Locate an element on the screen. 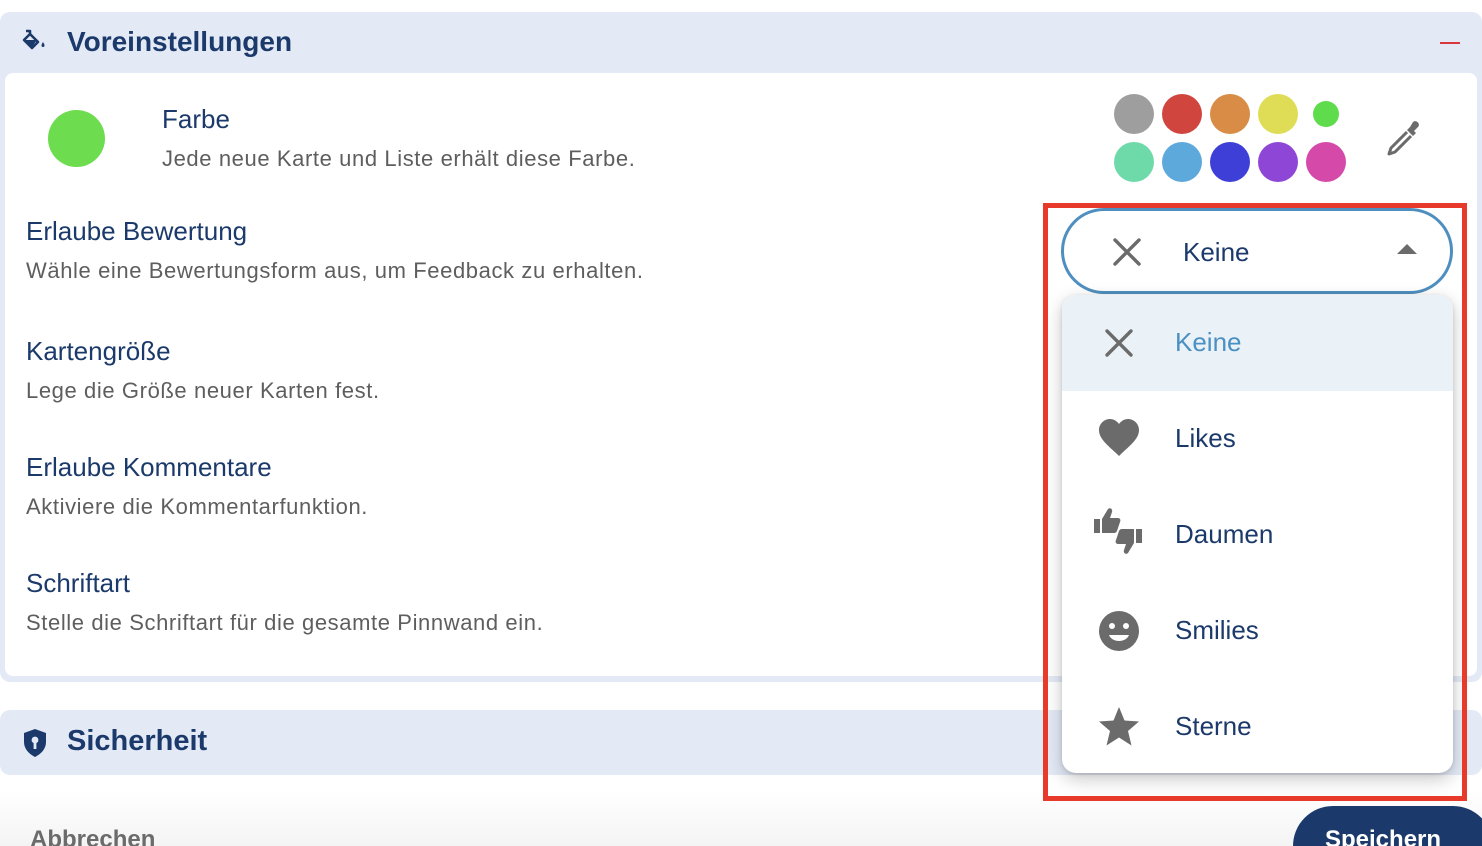 The width and height of the screenshot is (1482, 846). color-swatch-purple is located at coordinates (1278, 162).